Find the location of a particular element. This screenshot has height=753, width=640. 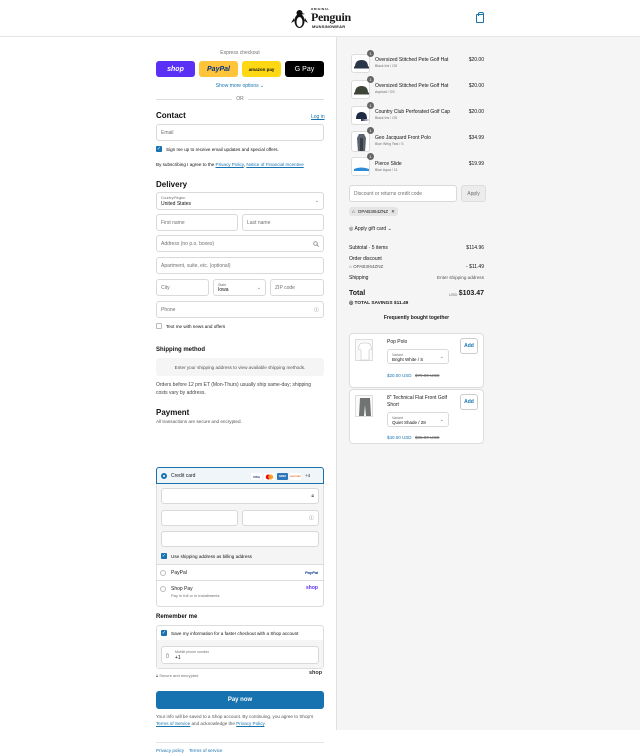

paypal-label: PayPal is located at coordinates (218, 69).